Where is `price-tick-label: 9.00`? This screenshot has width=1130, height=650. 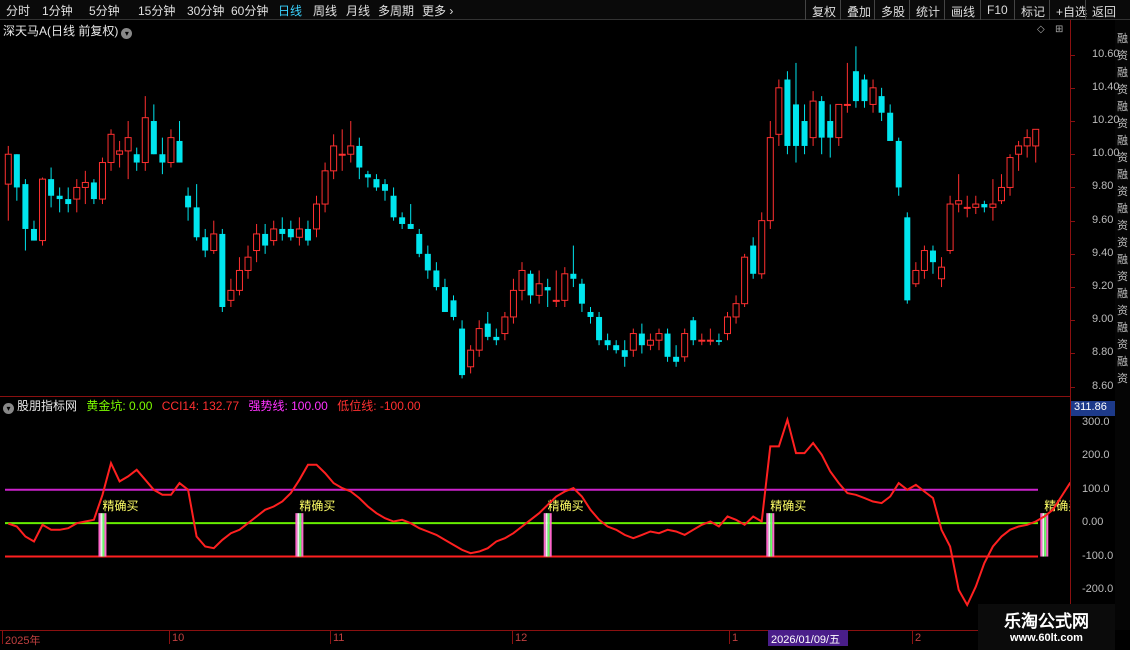
price-tick-label: 9.00 is located at coordinates (1103, 319).